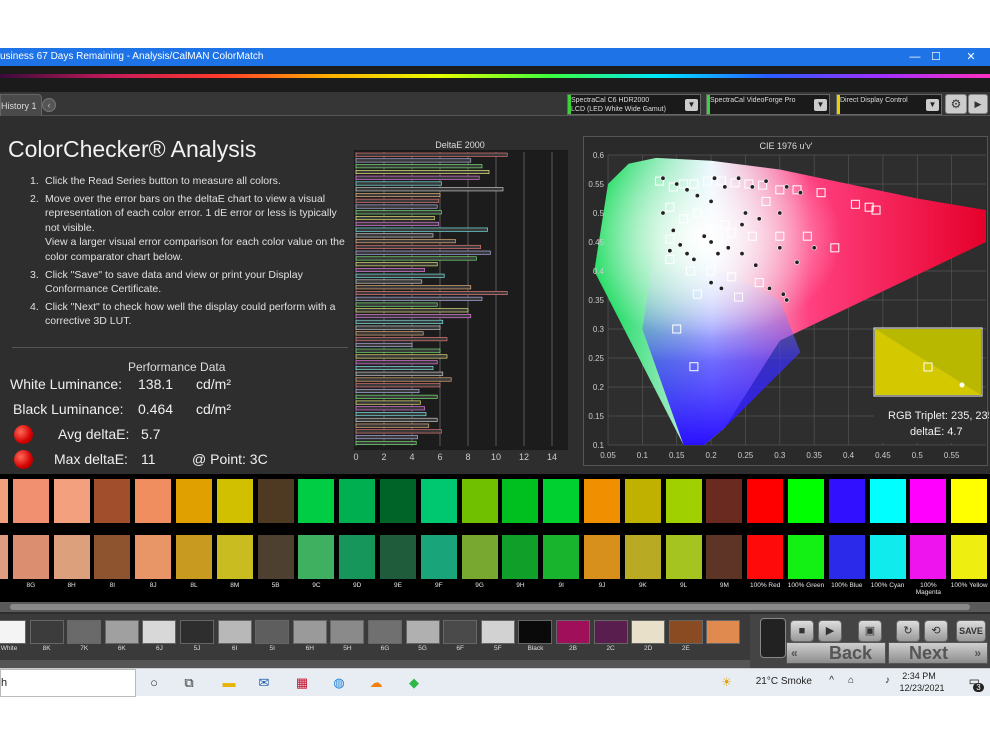 This screenshot has width=990, height=742. Describe the element at coordinates (773, 638) in the screenshot. I see `record-icon` at that location.